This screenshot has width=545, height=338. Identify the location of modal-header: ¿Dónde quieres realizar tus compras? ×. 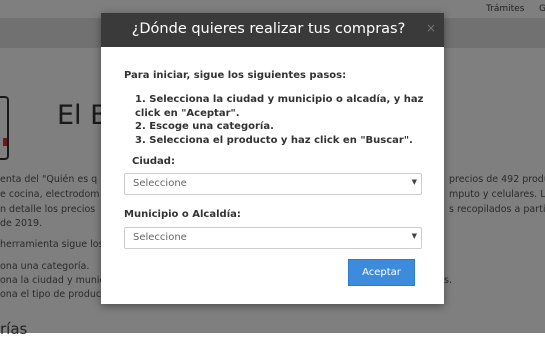
(272, 30).